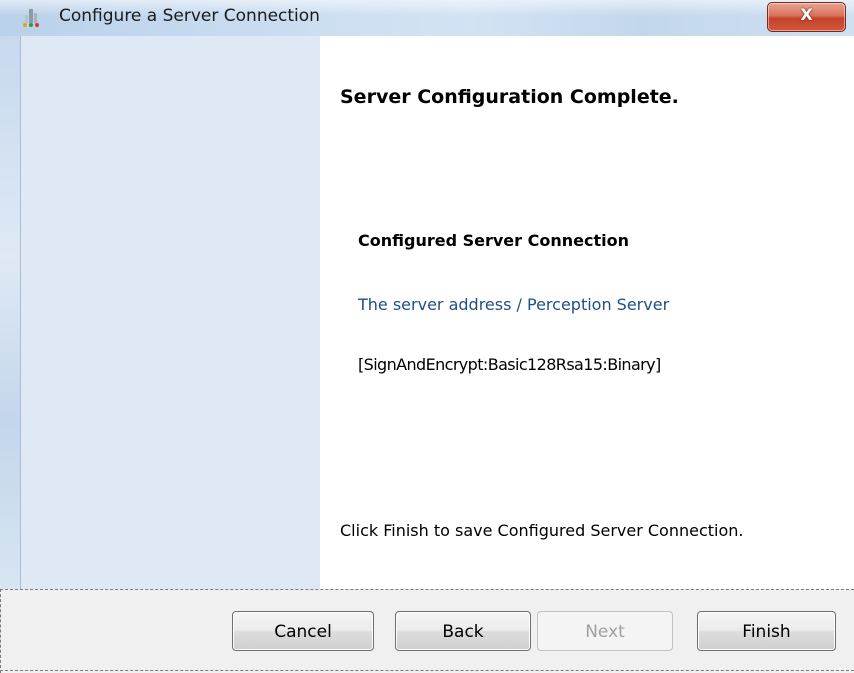 The image size is (854, 673). Describe the element at coordinates (514, 304) in the screenshot. I see `server-address-text: The server address / Perception Server` at that location.